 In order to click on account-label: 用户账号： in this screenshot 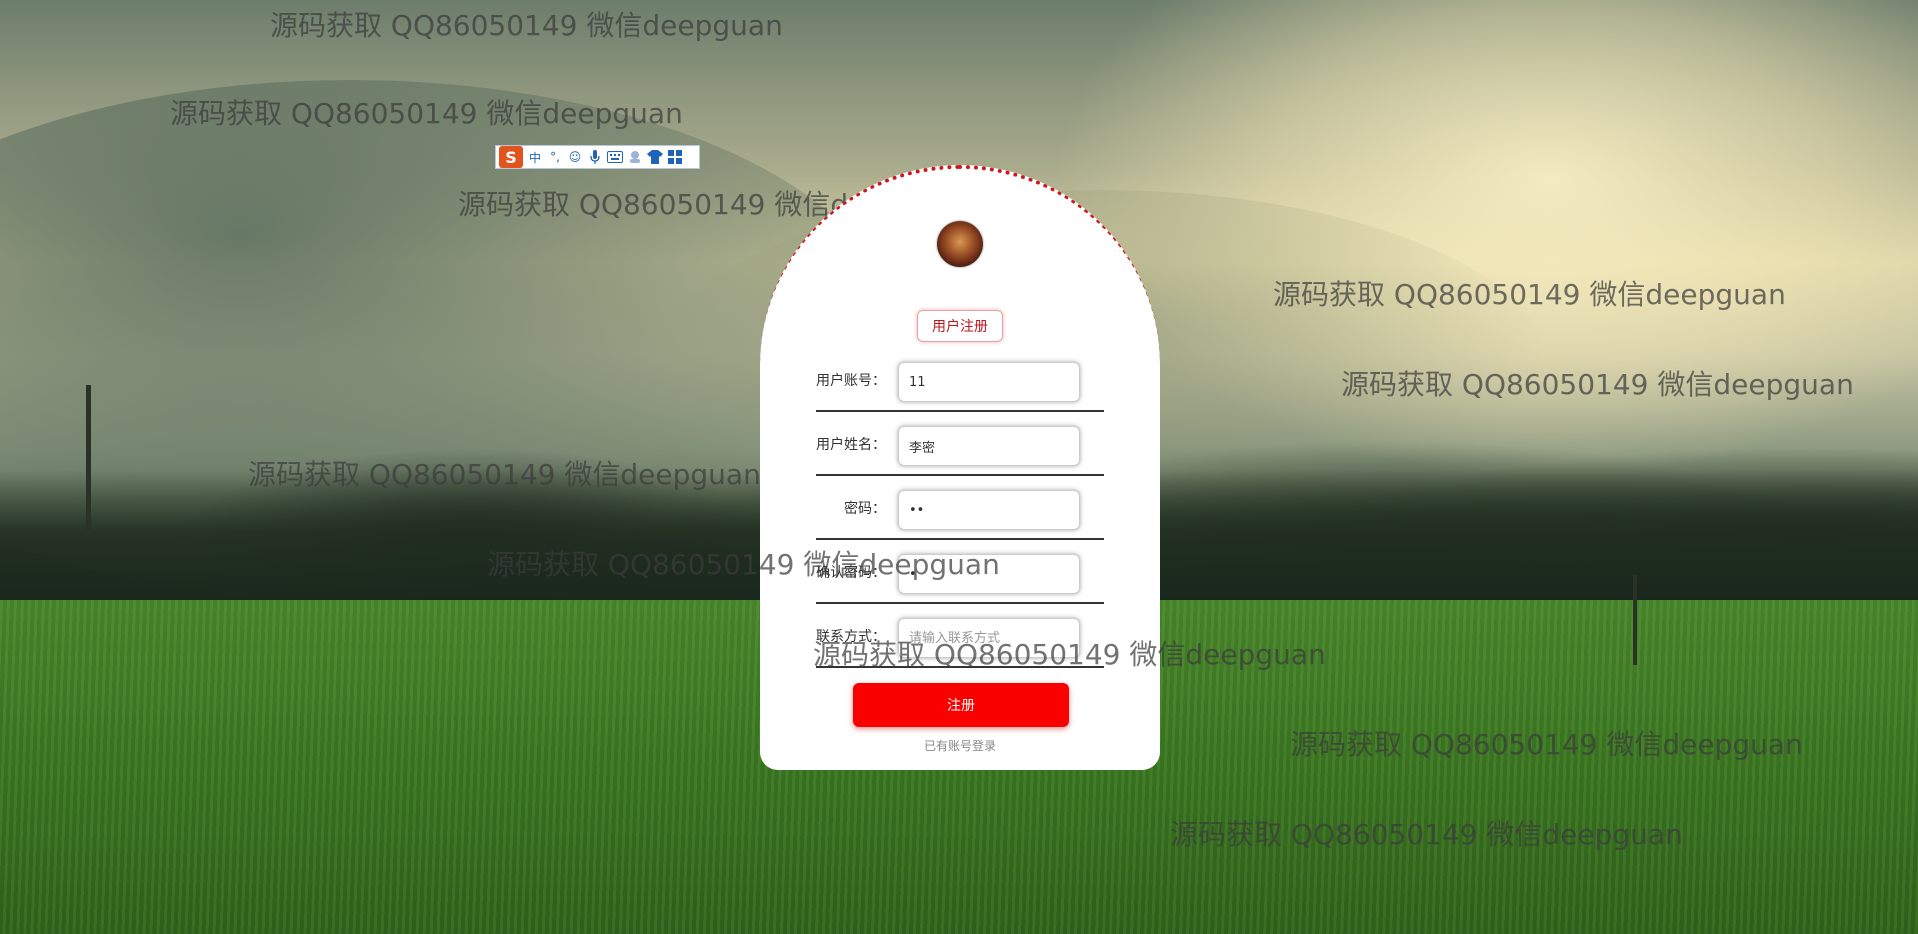, I will do `click(851, 380)`.